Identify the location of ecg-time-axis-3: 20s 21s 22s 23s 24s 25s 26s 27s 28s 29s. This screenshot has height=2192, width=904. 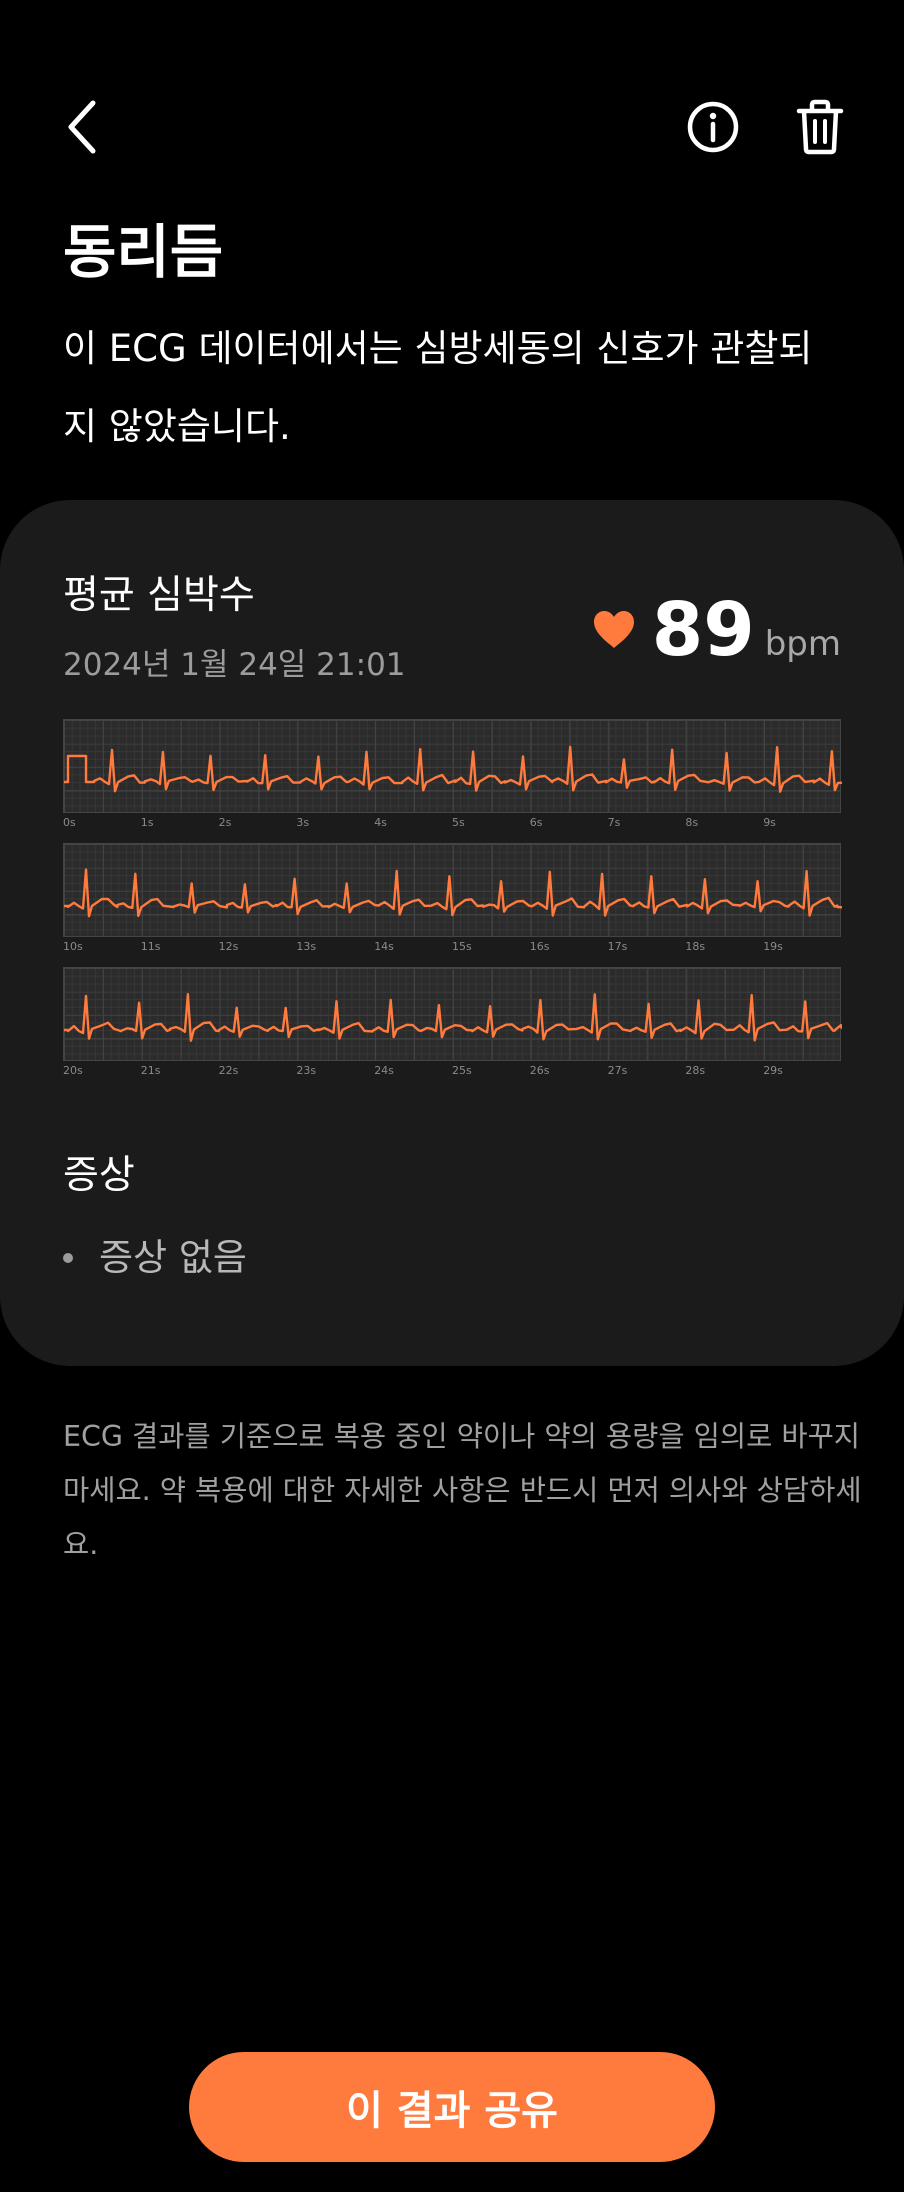
(452, 1074).